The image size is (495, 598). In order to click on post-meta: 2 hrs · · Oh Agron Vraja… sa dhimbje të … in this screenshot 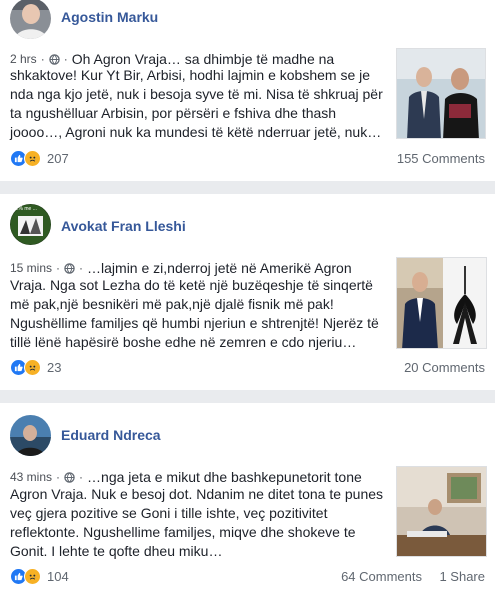, I will do `click(172, 59)`.